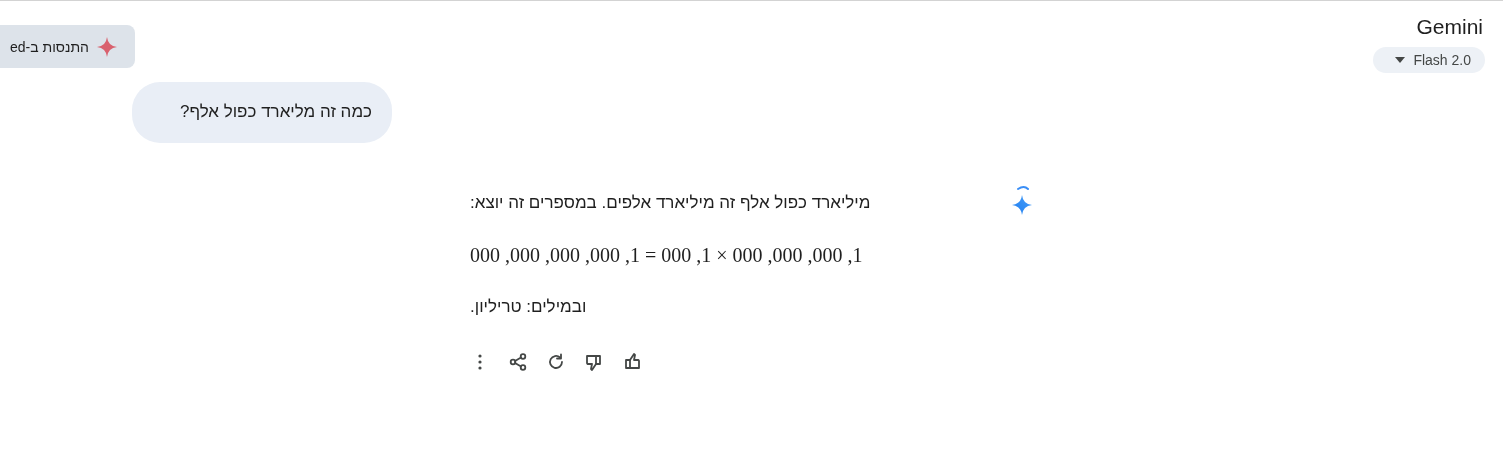  I want to click on share-icon, so click(518, 362).